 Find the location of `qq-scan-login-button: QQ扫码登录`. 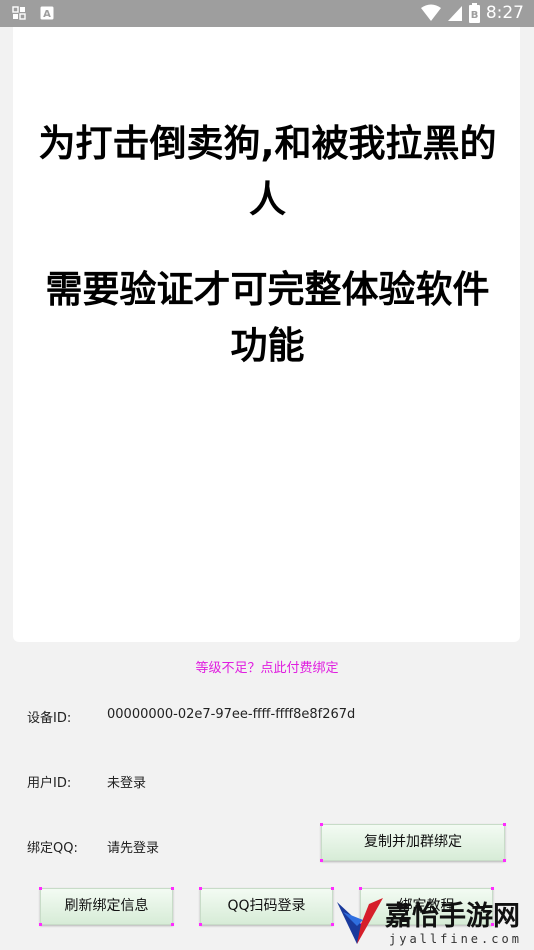

qq-scan-login-button: QQ扫码登录 is located at coordinates (266, 906).